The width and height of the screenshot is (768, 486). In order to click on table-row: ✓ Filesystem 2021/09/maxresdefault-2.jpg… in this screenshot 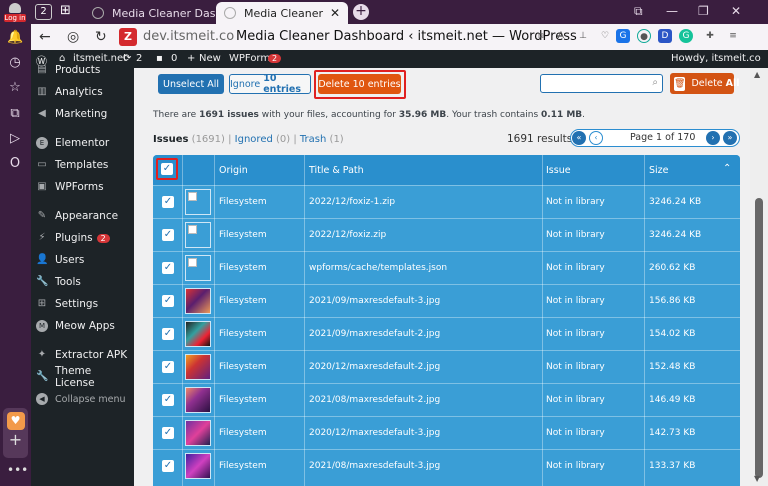, I will do `click(446, 333)`.